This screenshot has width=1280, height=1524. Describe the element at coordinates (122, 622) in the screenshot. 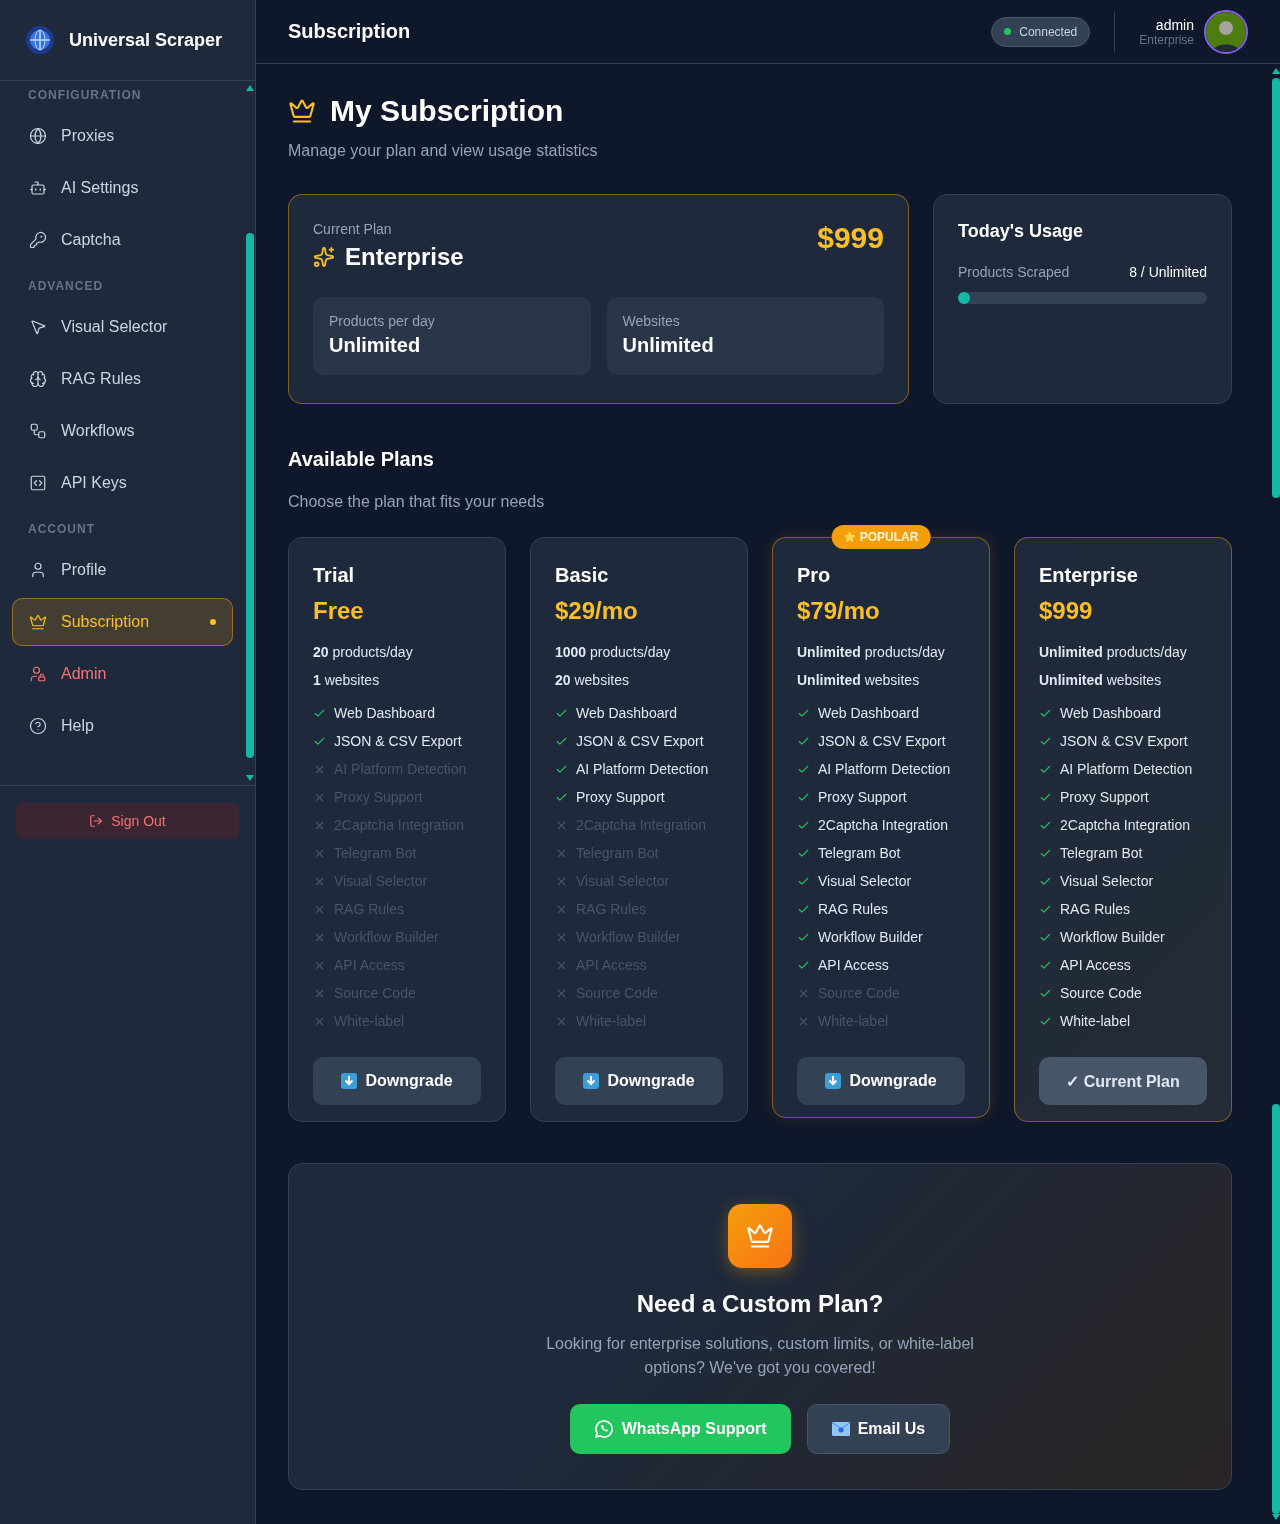

I see `nav-item: Subscription` at that location.